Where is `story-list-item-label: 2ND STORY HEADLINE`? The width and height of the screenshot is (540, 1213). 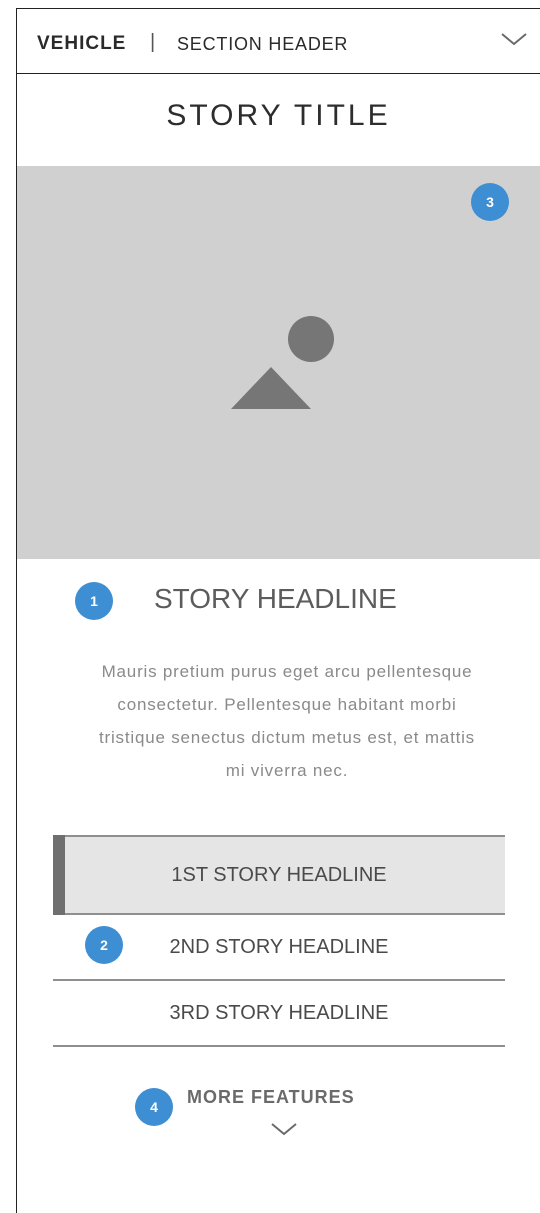 story-list-item-label: 2ND STORY HEADLINE is located at coordinates (279, 947).